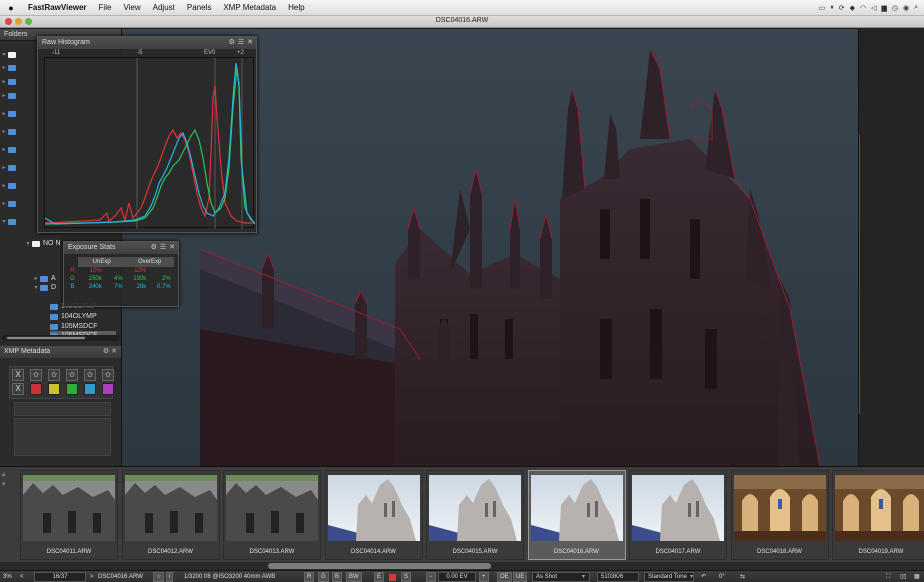 The width and height of the screenshot is (924, 582). Describe the element at coordinates (917, 577) in the screenshot. I see `grid-view-icon: ▦` at that location.